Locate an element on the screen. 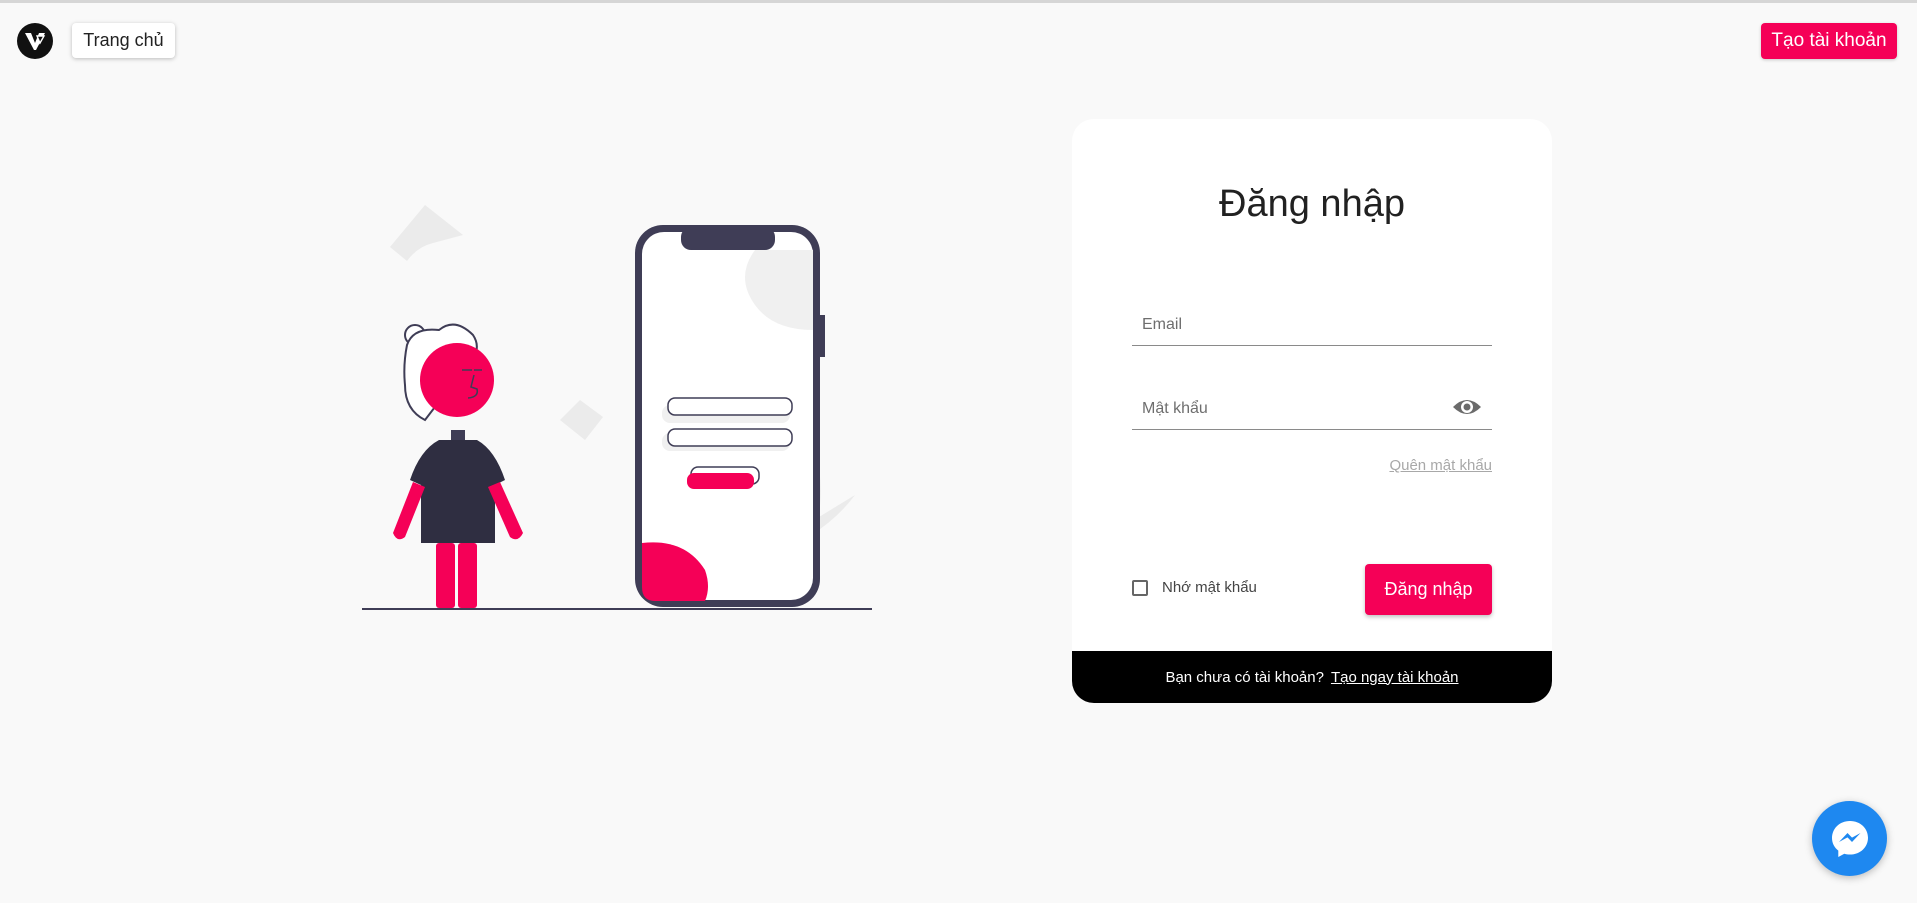 The width and height of the screenshot is (1917, 903). remember-password-label: Nhớ mật khẩu is located at coordinates (1209, 587).